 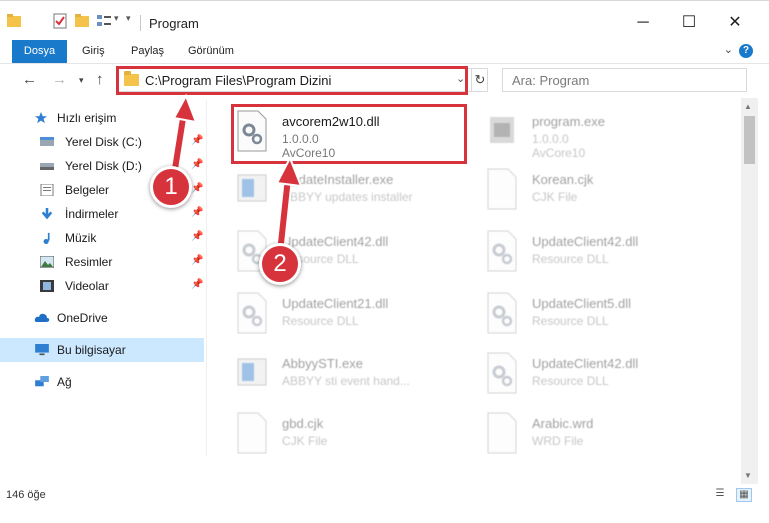 I want to click on sidebar-item-music: Müzik 📌, so click(x=102, y=238).